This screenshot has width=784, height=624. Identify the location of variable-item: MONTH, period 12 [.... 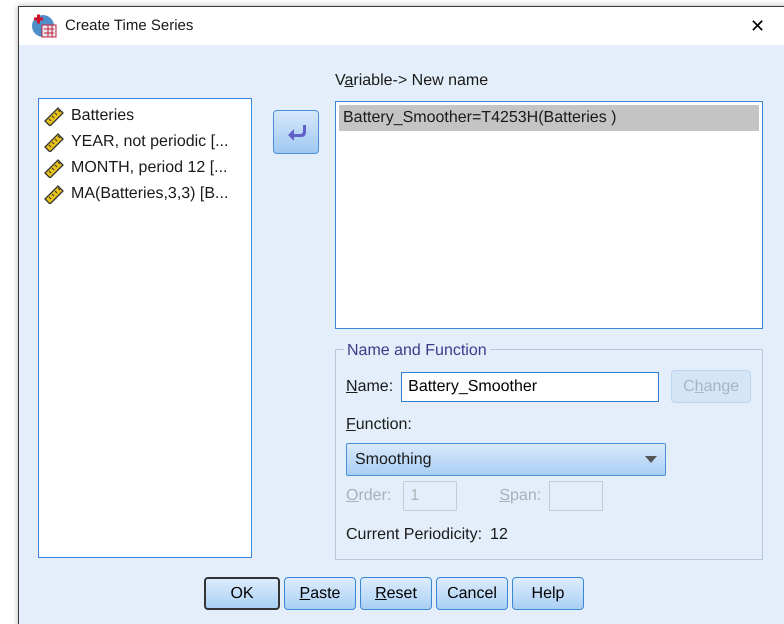
(145, 168).